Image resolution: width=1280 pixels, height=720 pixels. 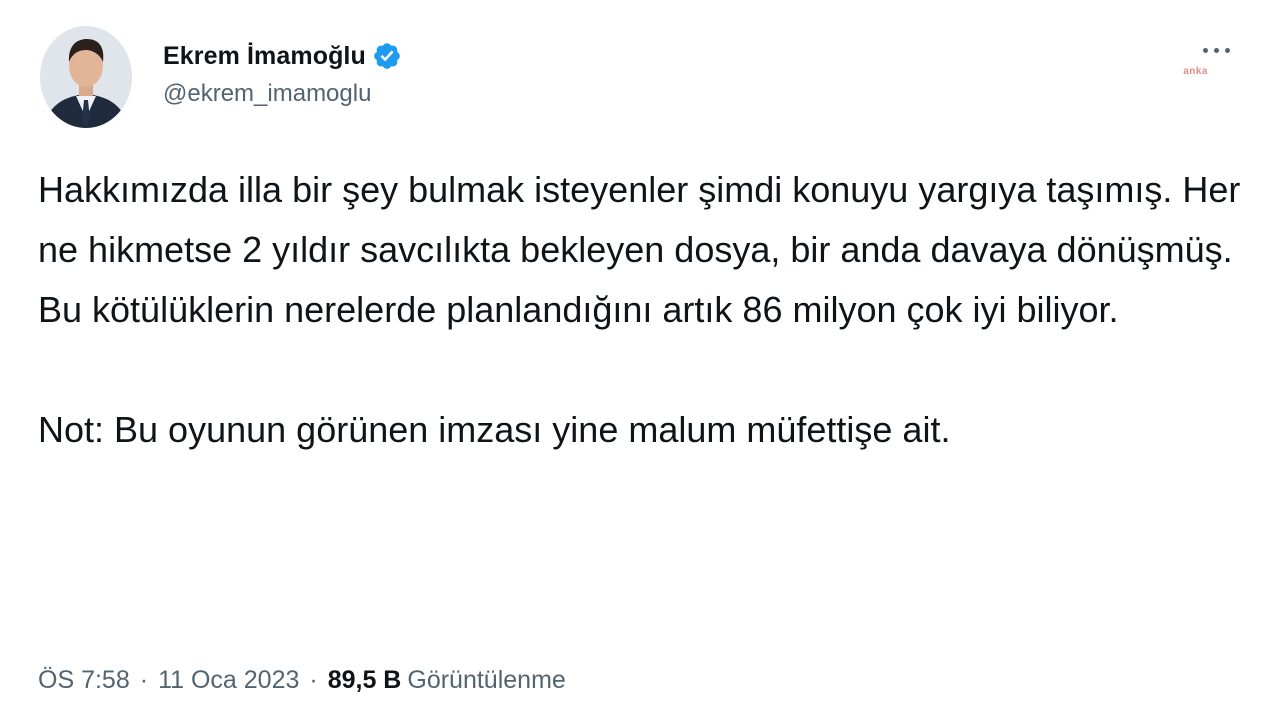 What do you see at coordinates (84, 680) in the screenshot?
I see `tweet-time: ÖS 7:58` at bounding box center [84, 680].